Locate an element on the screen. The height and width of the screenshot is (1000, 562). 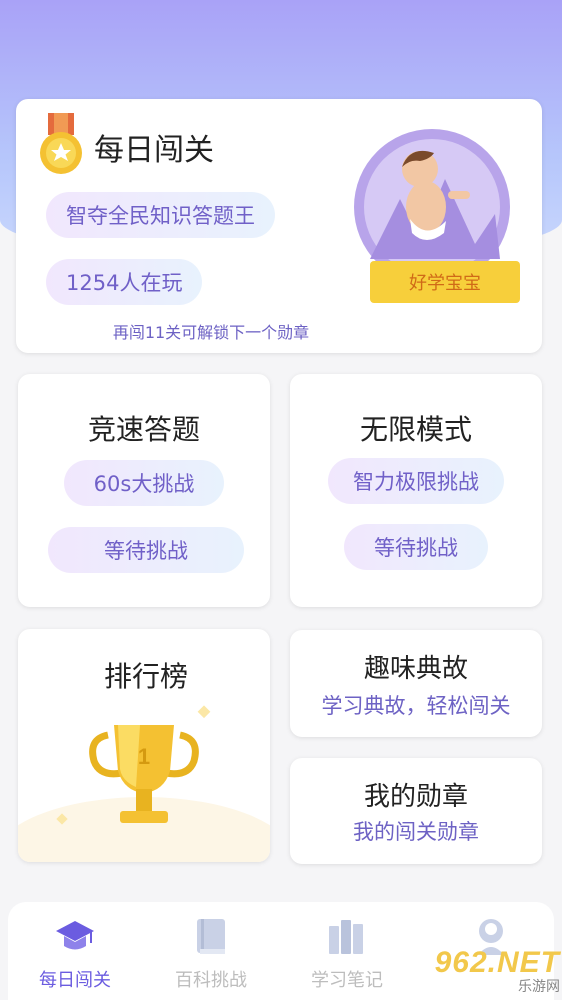
story-subtitle: 学习典故，轻松闯关 is located at coordinates (416, 706).